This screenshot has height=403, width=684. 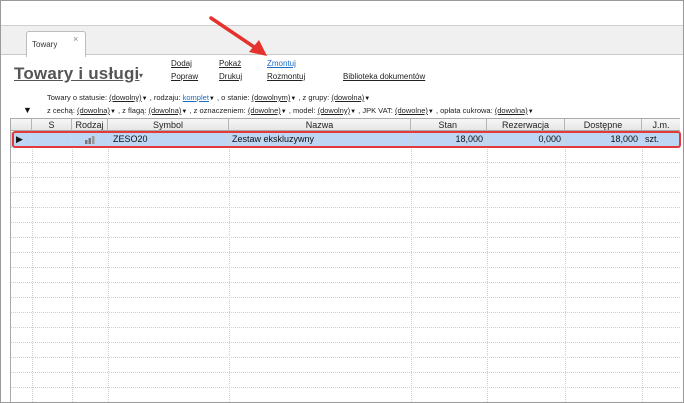 What do you see at coordinates (281, 63) in the screenshot?
I see `zmontuj-button: Zmontuj` at bounding box center [281, 63].